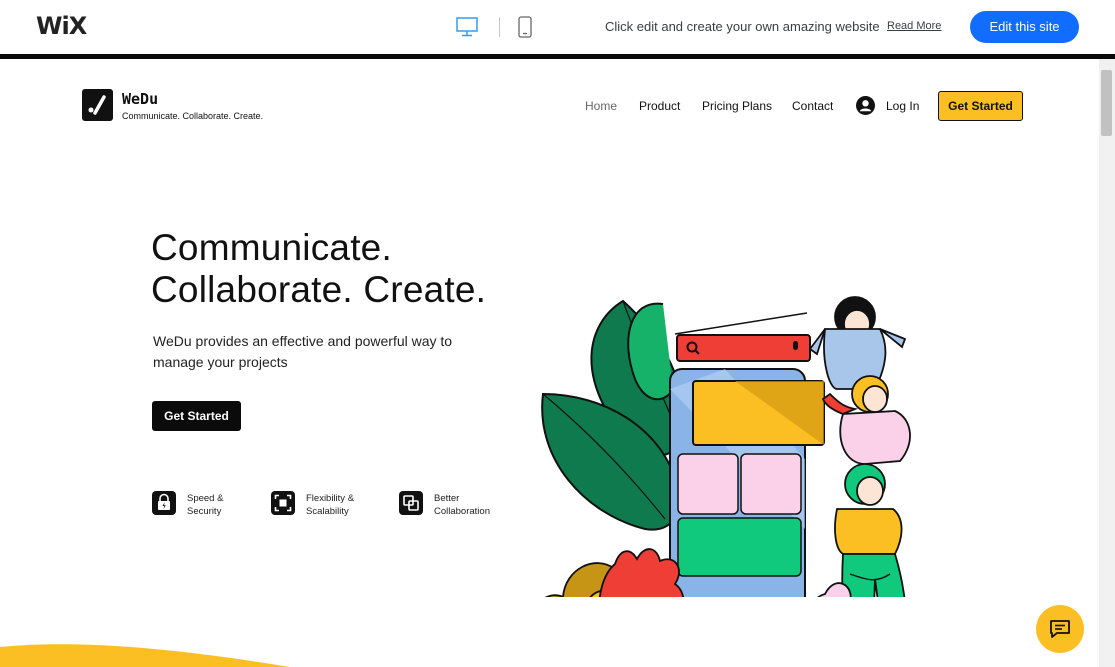 This screenshot has height=667, width=1115. What do you see at coordinates (1106, 103) in the screenshot?
I see `scrollbar-thumb` at bounding box center [1106, 103].